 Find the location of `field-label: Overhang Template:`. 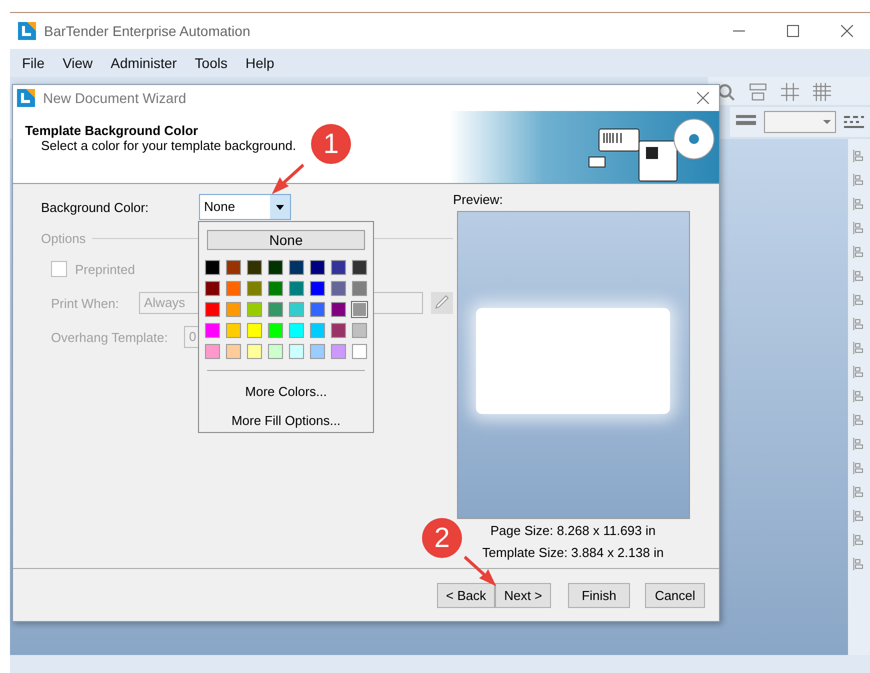

field-label: Overhang Template: is located at coordinates (110, 337).